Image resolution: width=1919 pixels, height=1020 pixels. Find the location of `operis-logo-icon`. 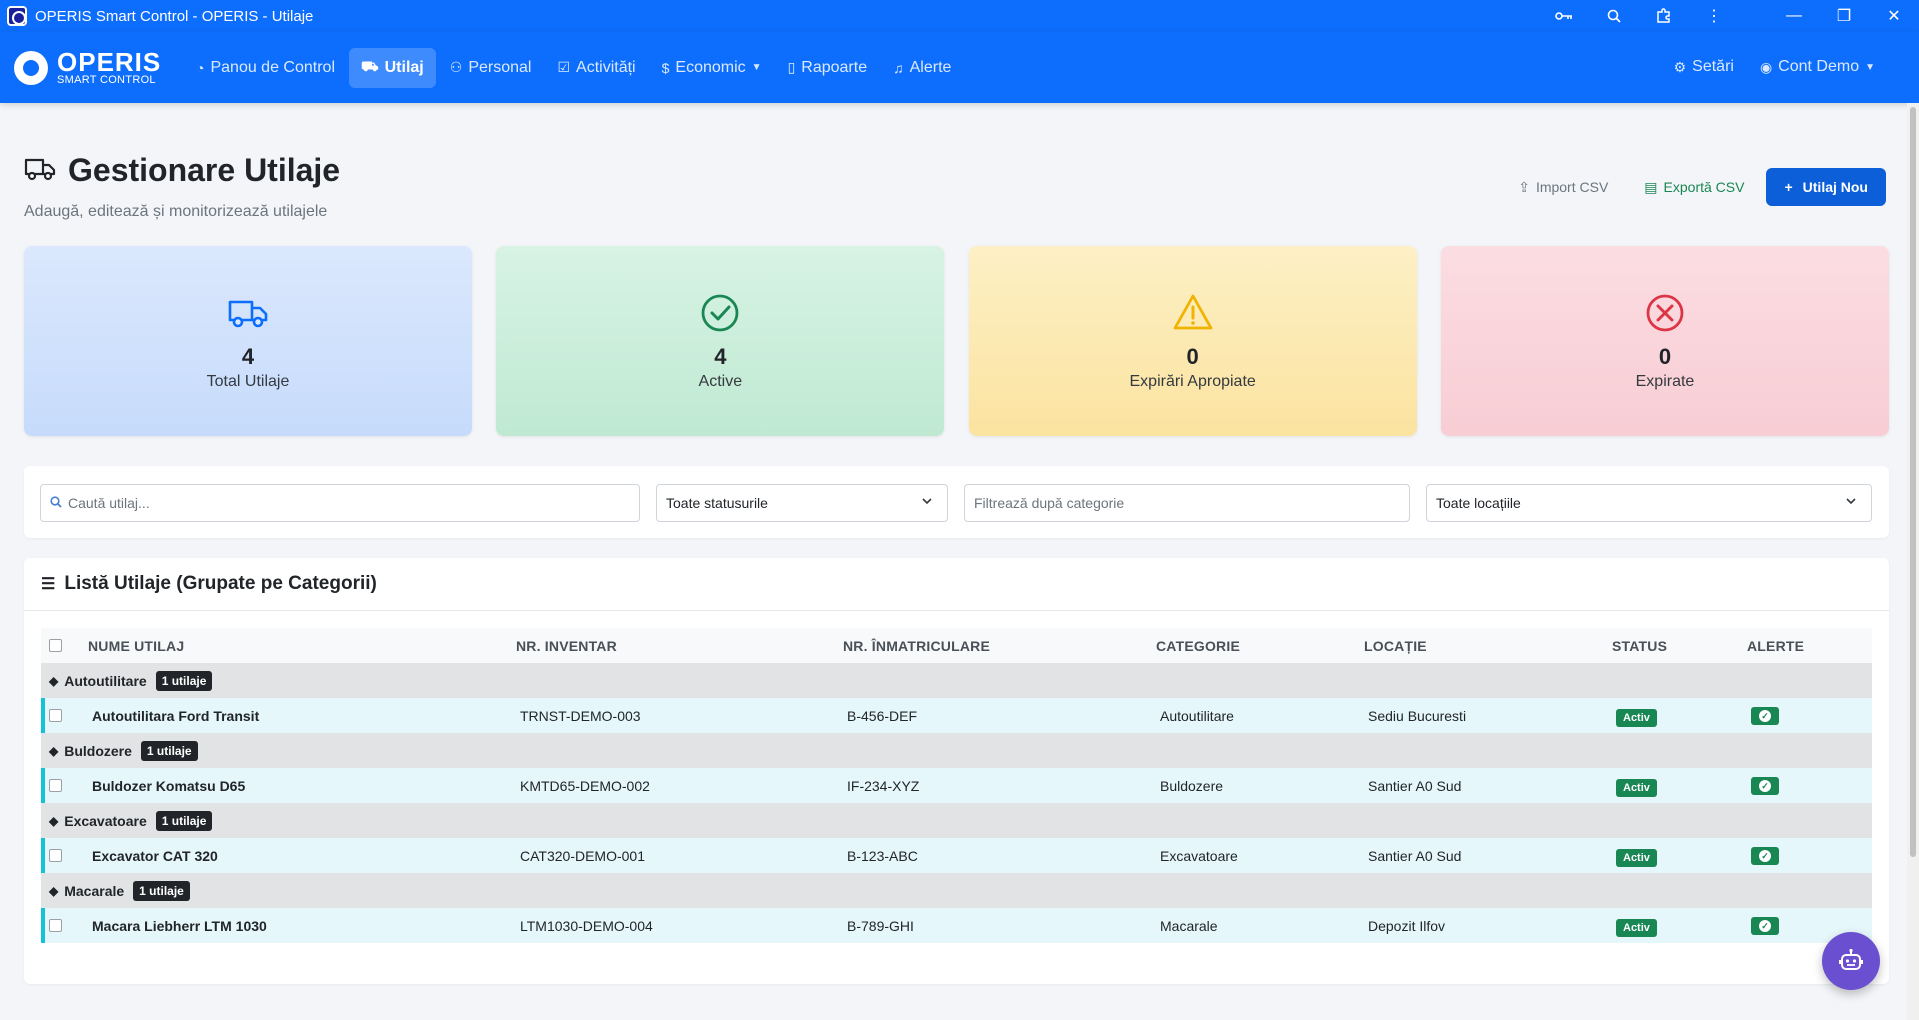

operis-logo-icon is located at coordinates (31, 67).